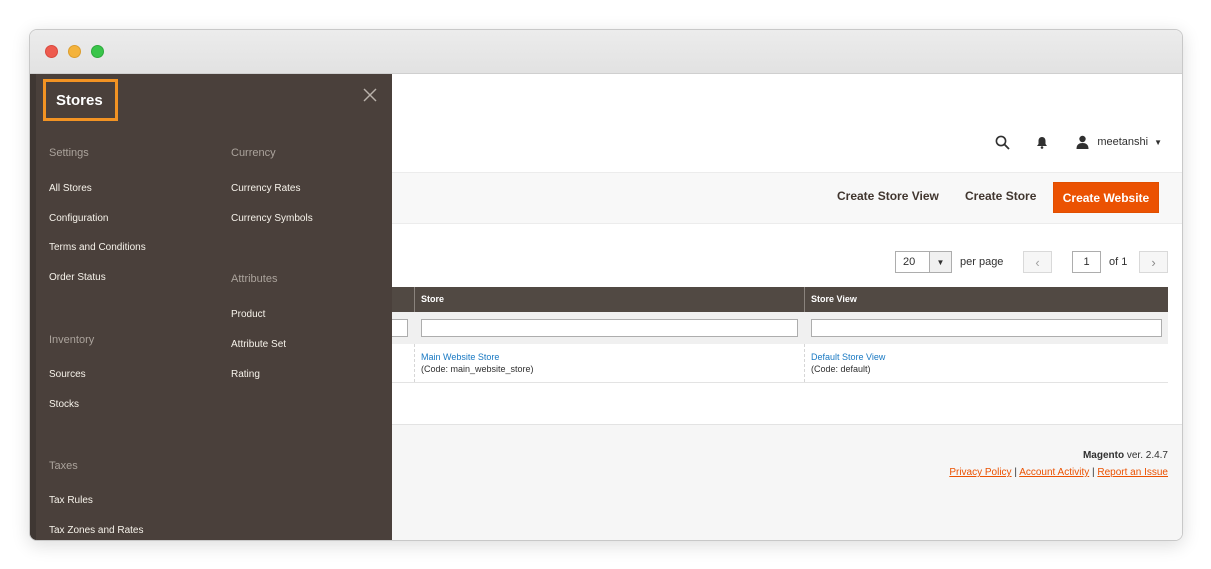 Image resolution: width=1211 pixels, height=569 pixels. Describe the element at coordinates (609, 328) in the screenshot. I see `store-filter-input` at that location.